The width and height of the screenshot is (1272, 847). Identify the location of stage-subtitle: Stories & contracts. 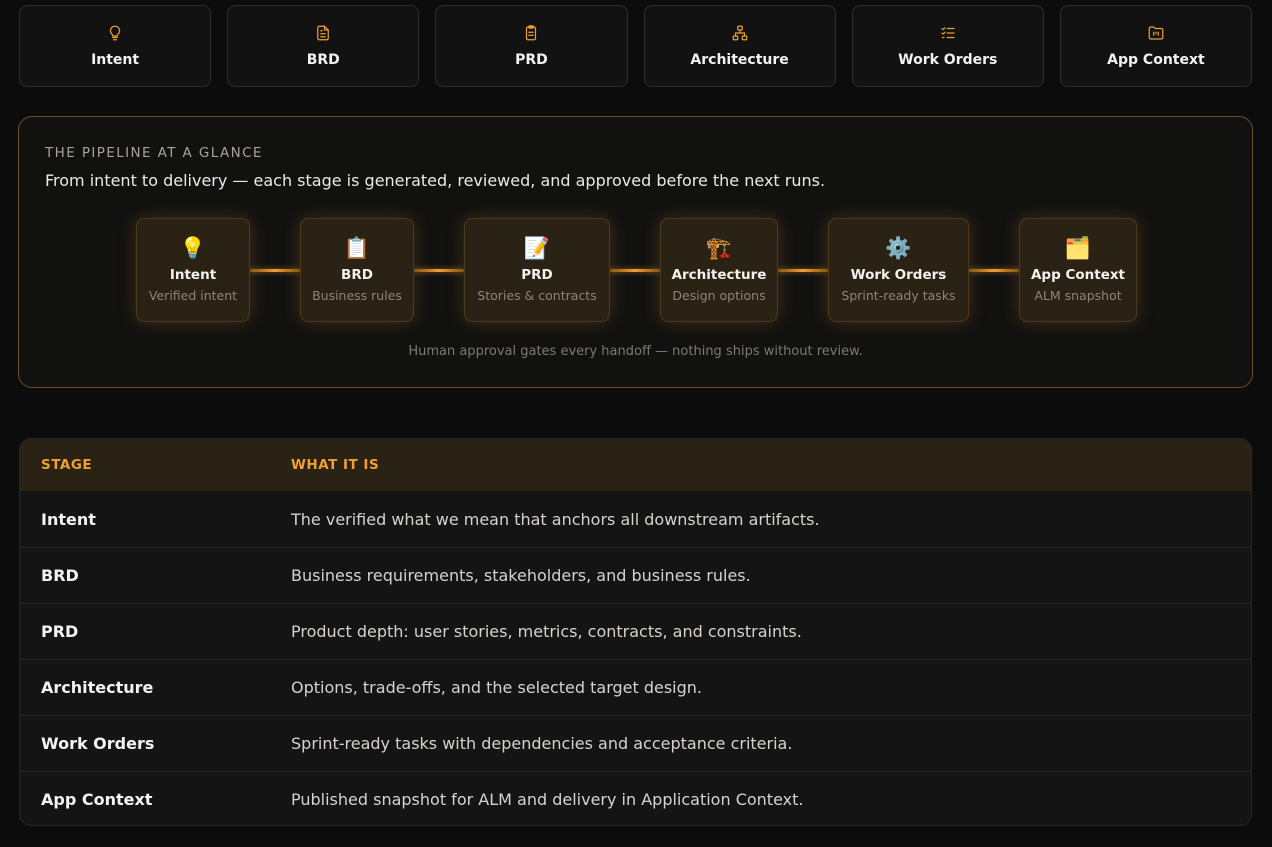
(537, 295).